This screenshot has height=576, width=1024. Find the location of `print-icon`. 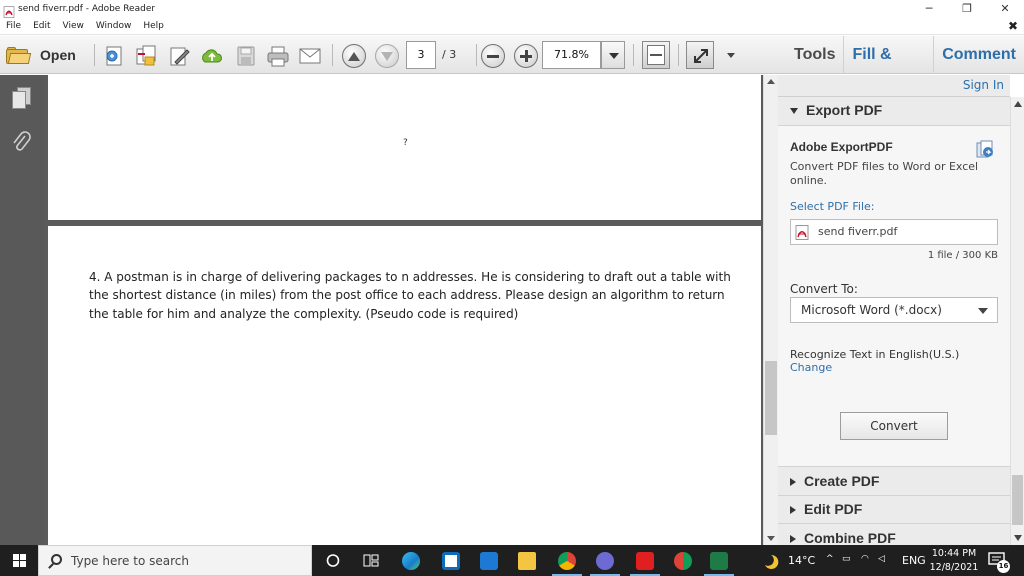

print-icon is located at coordinates (278, 56).